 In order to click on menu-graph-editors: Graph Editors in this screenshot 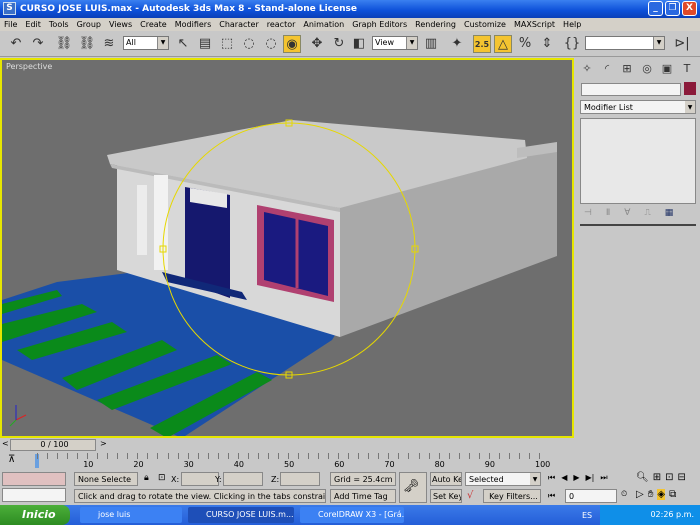, I will do `click(379, 24)`.